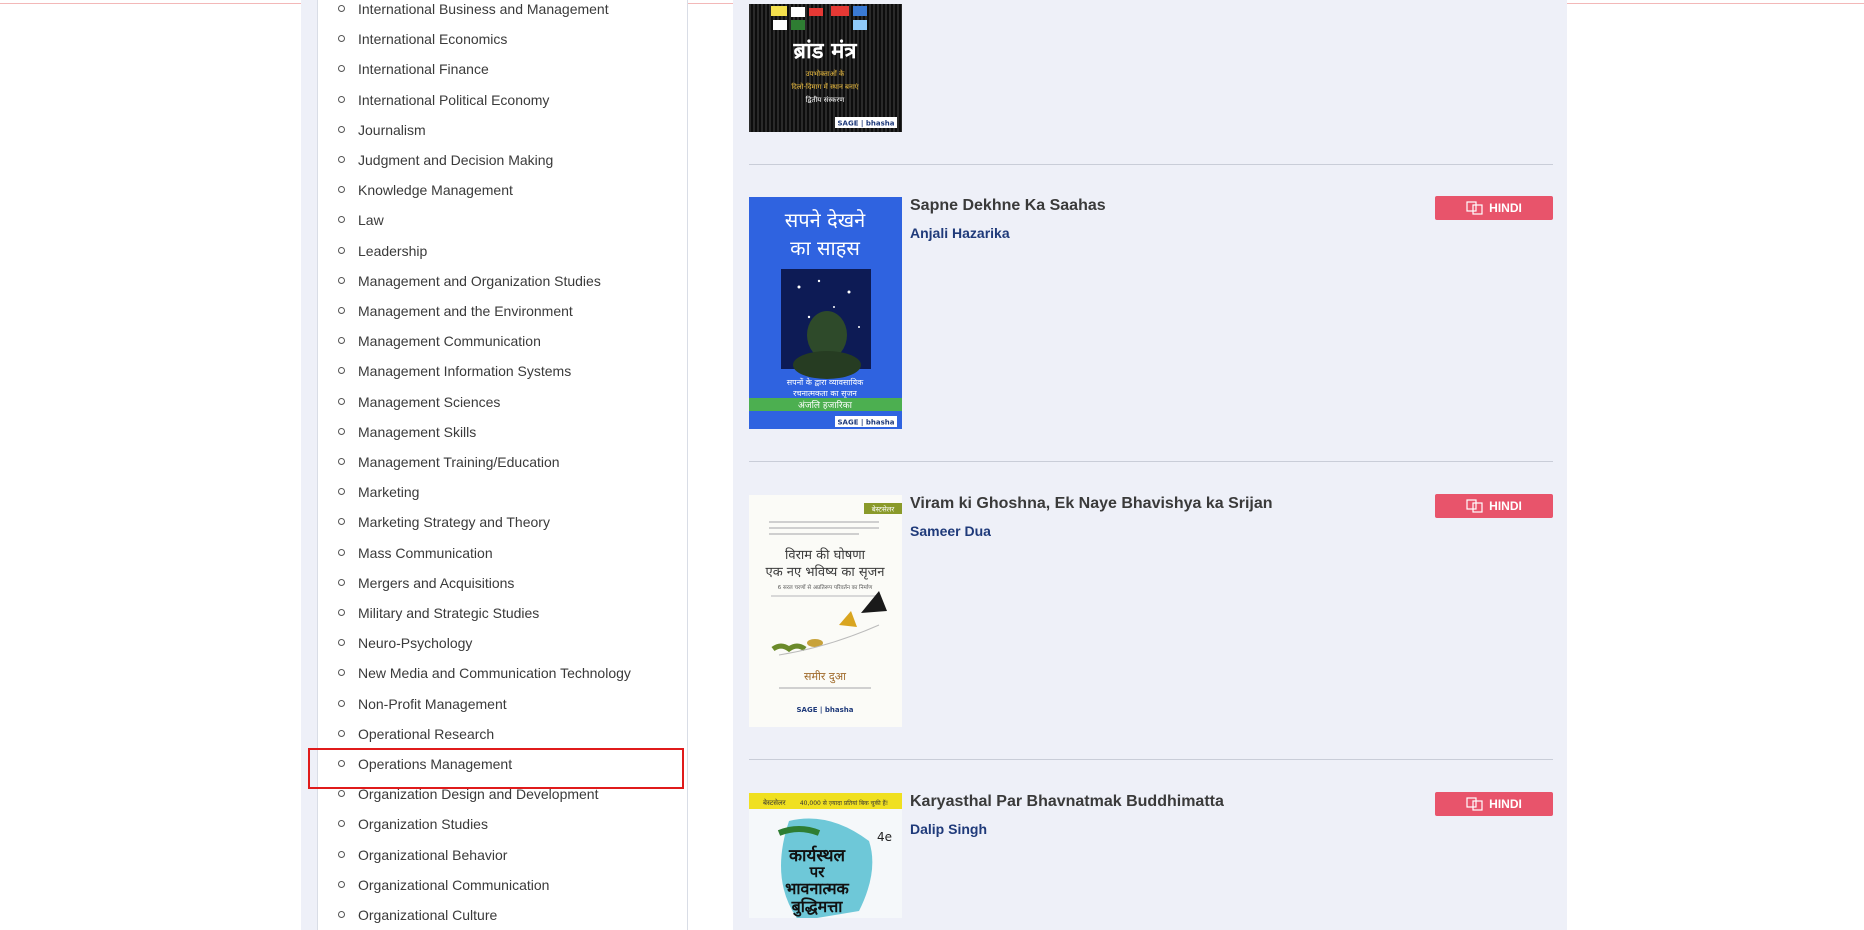 Image resolution: width=1864 pixels, height=930 pixels. I want to click on category-label: Organizational Culture, so click(428, 915).